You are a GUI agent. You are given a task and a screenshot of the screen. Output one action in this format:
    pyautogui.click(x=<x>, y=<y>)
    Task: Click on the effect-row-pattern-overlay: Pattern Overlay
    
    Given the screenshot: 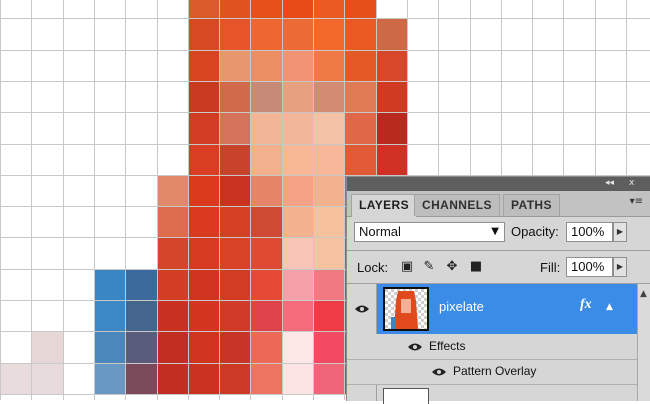 What is the action you would take?
    pyautogui.click(x=492, y=372)
    